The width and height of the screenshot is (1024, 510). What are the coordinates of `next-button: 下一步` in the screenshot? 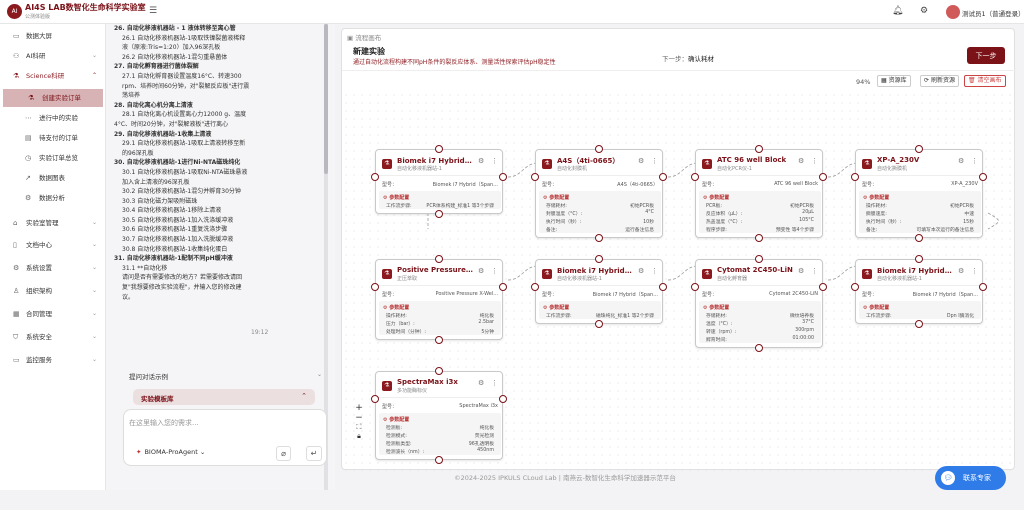 It's located at (986, 55).